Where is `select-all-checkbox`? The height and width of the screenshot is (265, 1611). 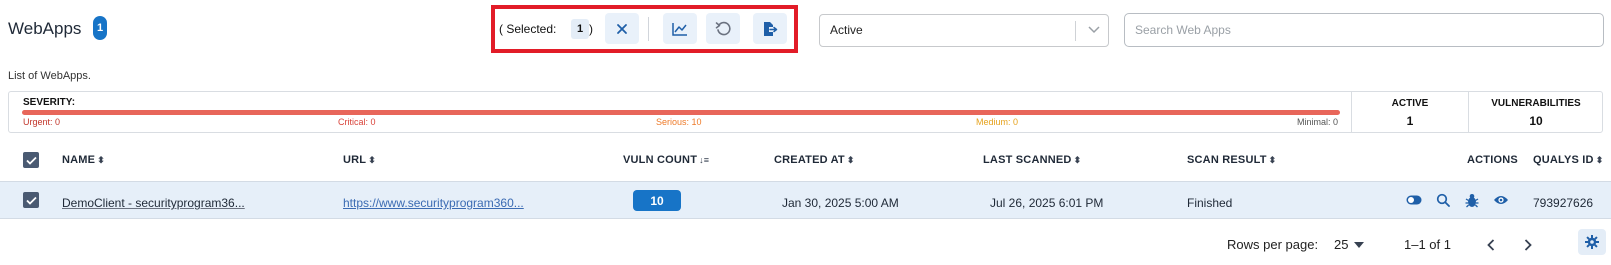 select-all-checkbox is located at coordinates (31, 160).